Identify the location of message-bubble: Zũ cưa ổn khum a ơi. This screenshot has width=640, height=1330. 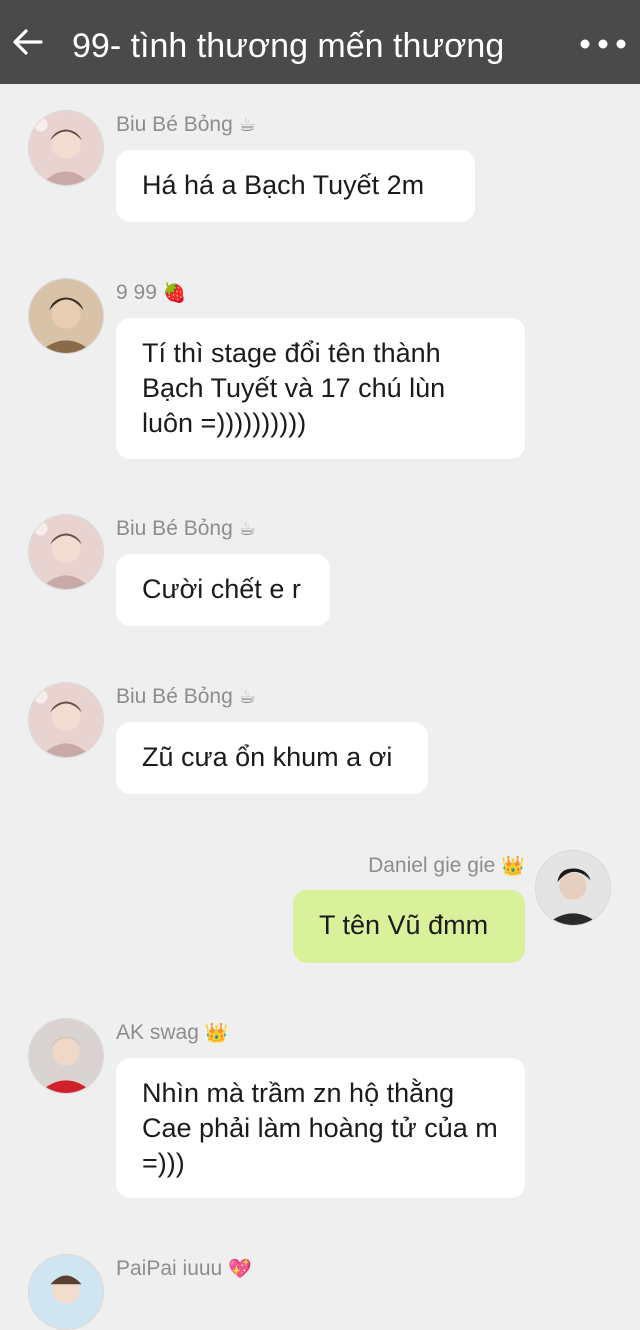
(272, 758).